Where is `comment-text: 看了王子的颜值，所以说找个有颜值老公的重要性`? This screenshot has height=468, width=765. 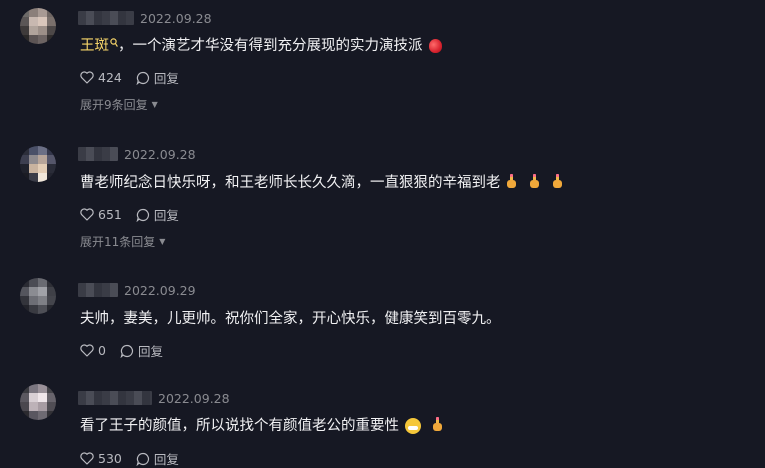 comment-text: 看了王子的颜值，所以说找个有颜值老公的重要性 is located at coordinates (261, 424).